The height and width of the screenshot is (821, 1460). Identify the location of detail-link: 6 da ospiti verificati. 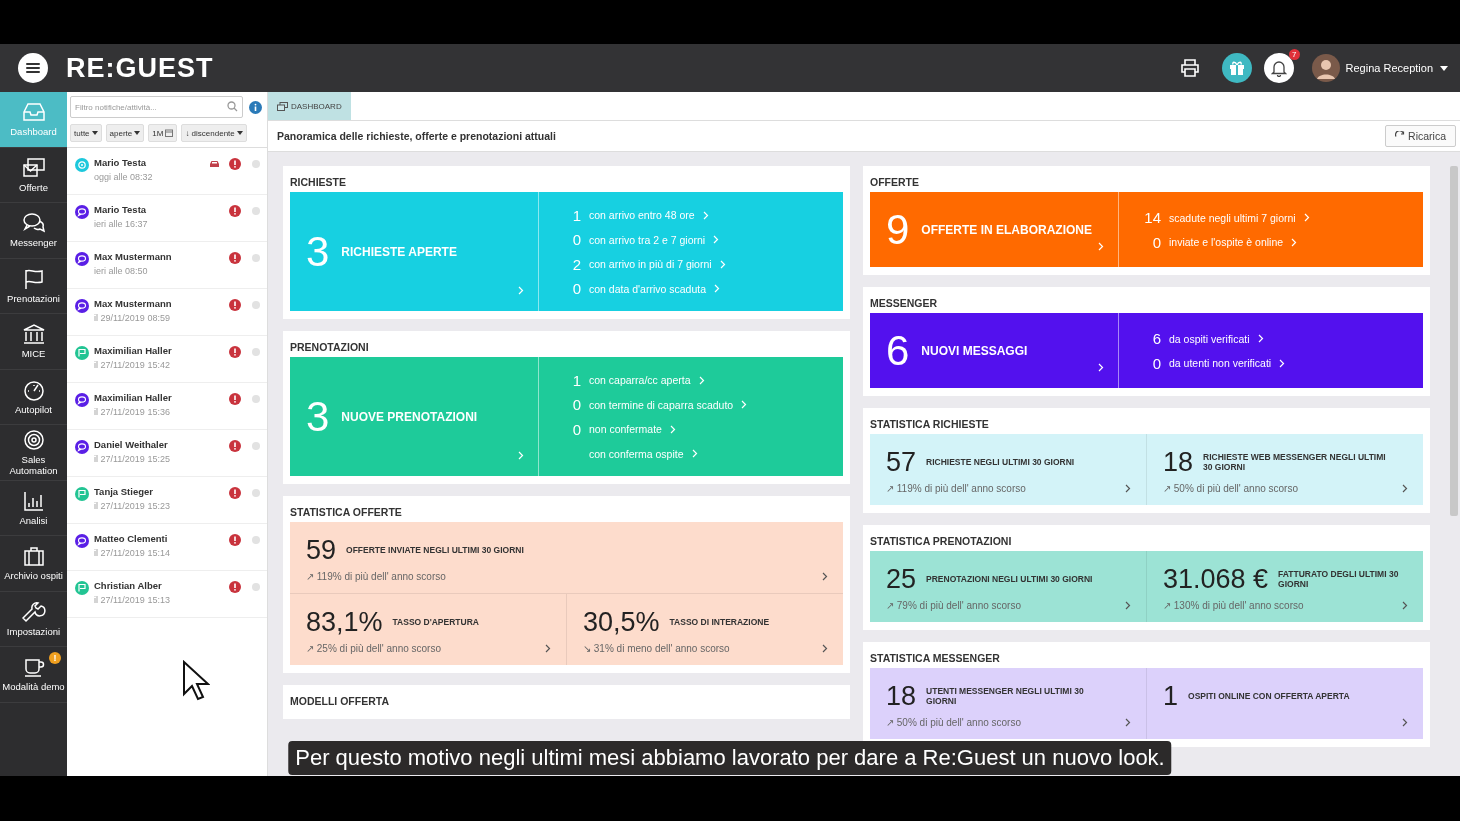
(1283, 338).